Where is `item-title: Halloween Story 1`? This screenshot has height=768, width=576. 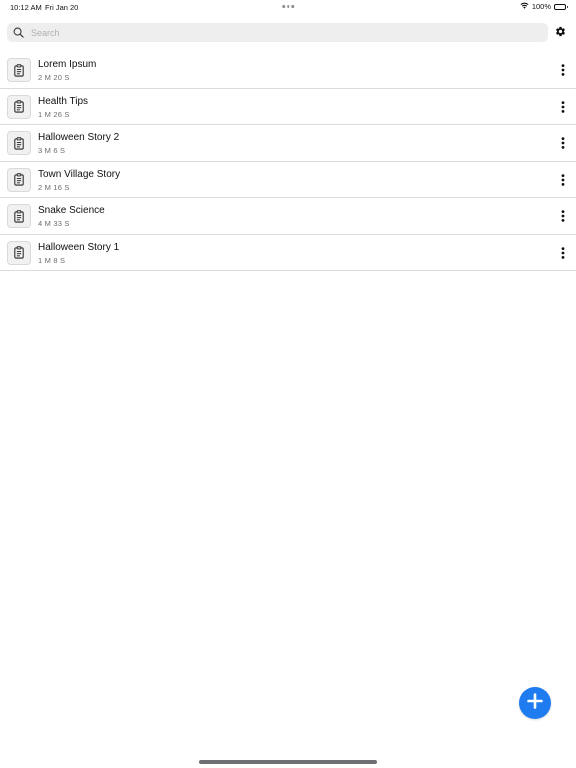
item-title: Halloween Story 1 is located at coordinates (79, 247).